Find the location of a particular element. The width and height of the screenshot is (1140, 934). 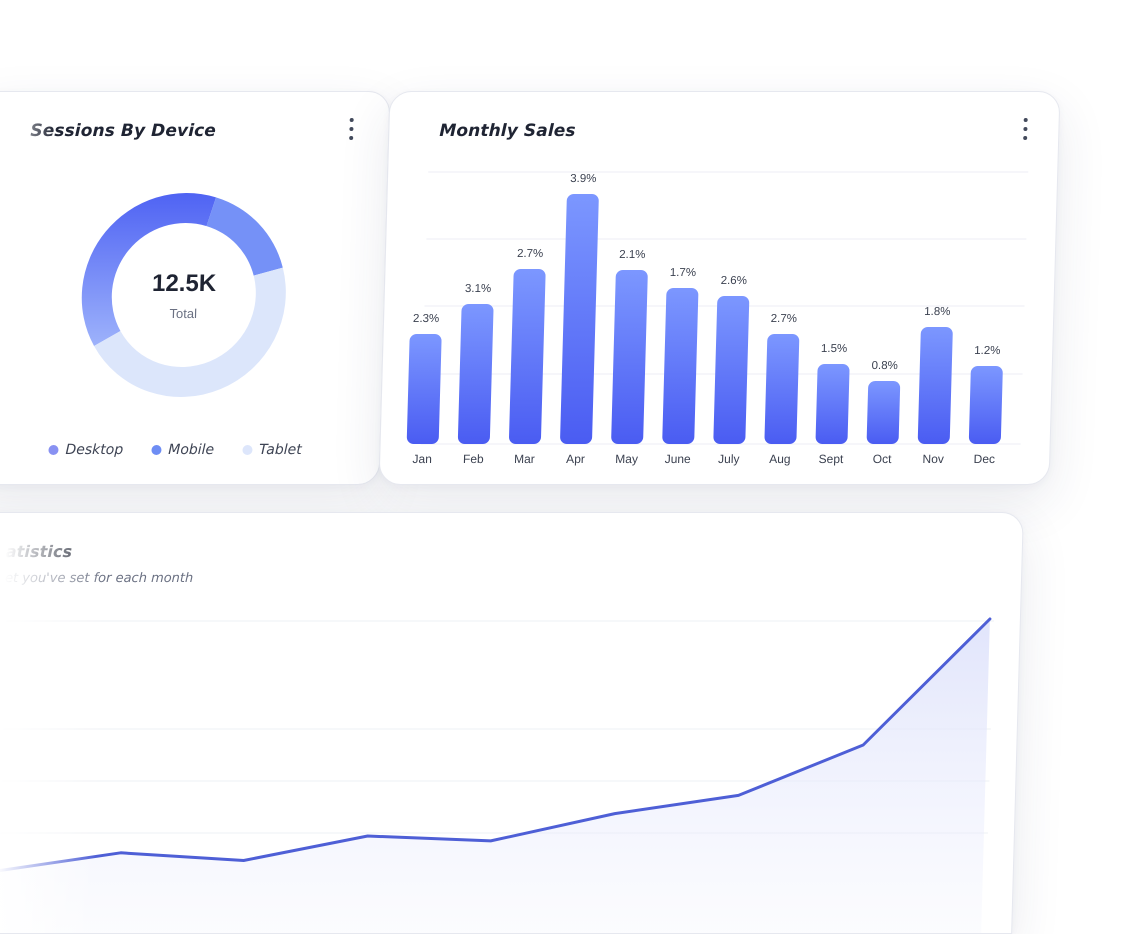

bar-data-label: 2.3% is located at coordinates (426, 319).